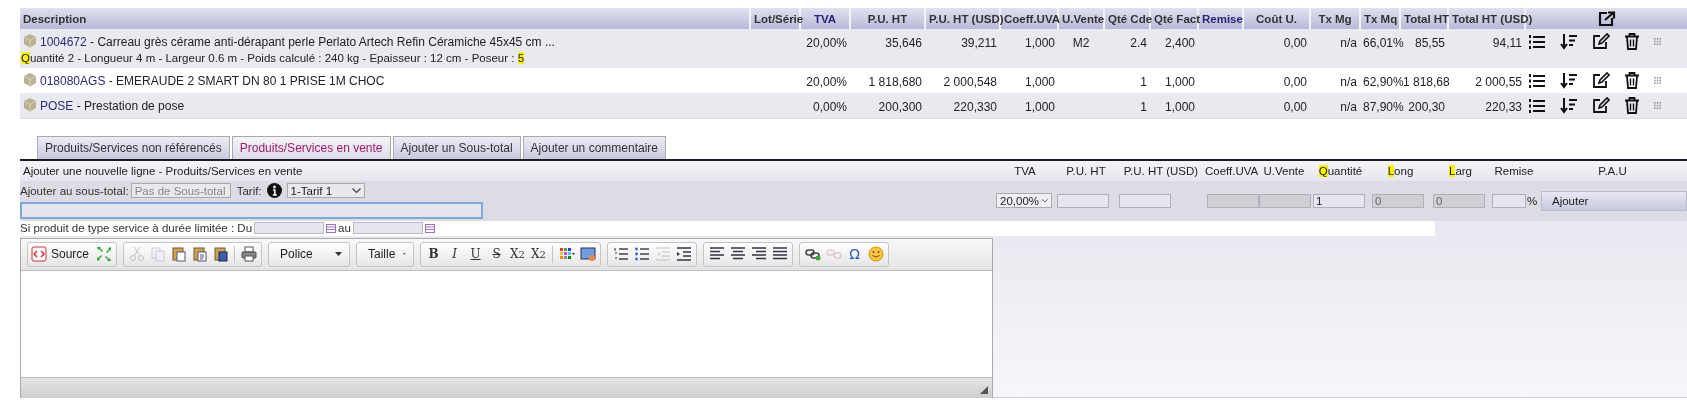 The image size is (1687, 409). Describe the element at coordinates (62, 254) in the screenshot. I see `source-button: Source` at that location.